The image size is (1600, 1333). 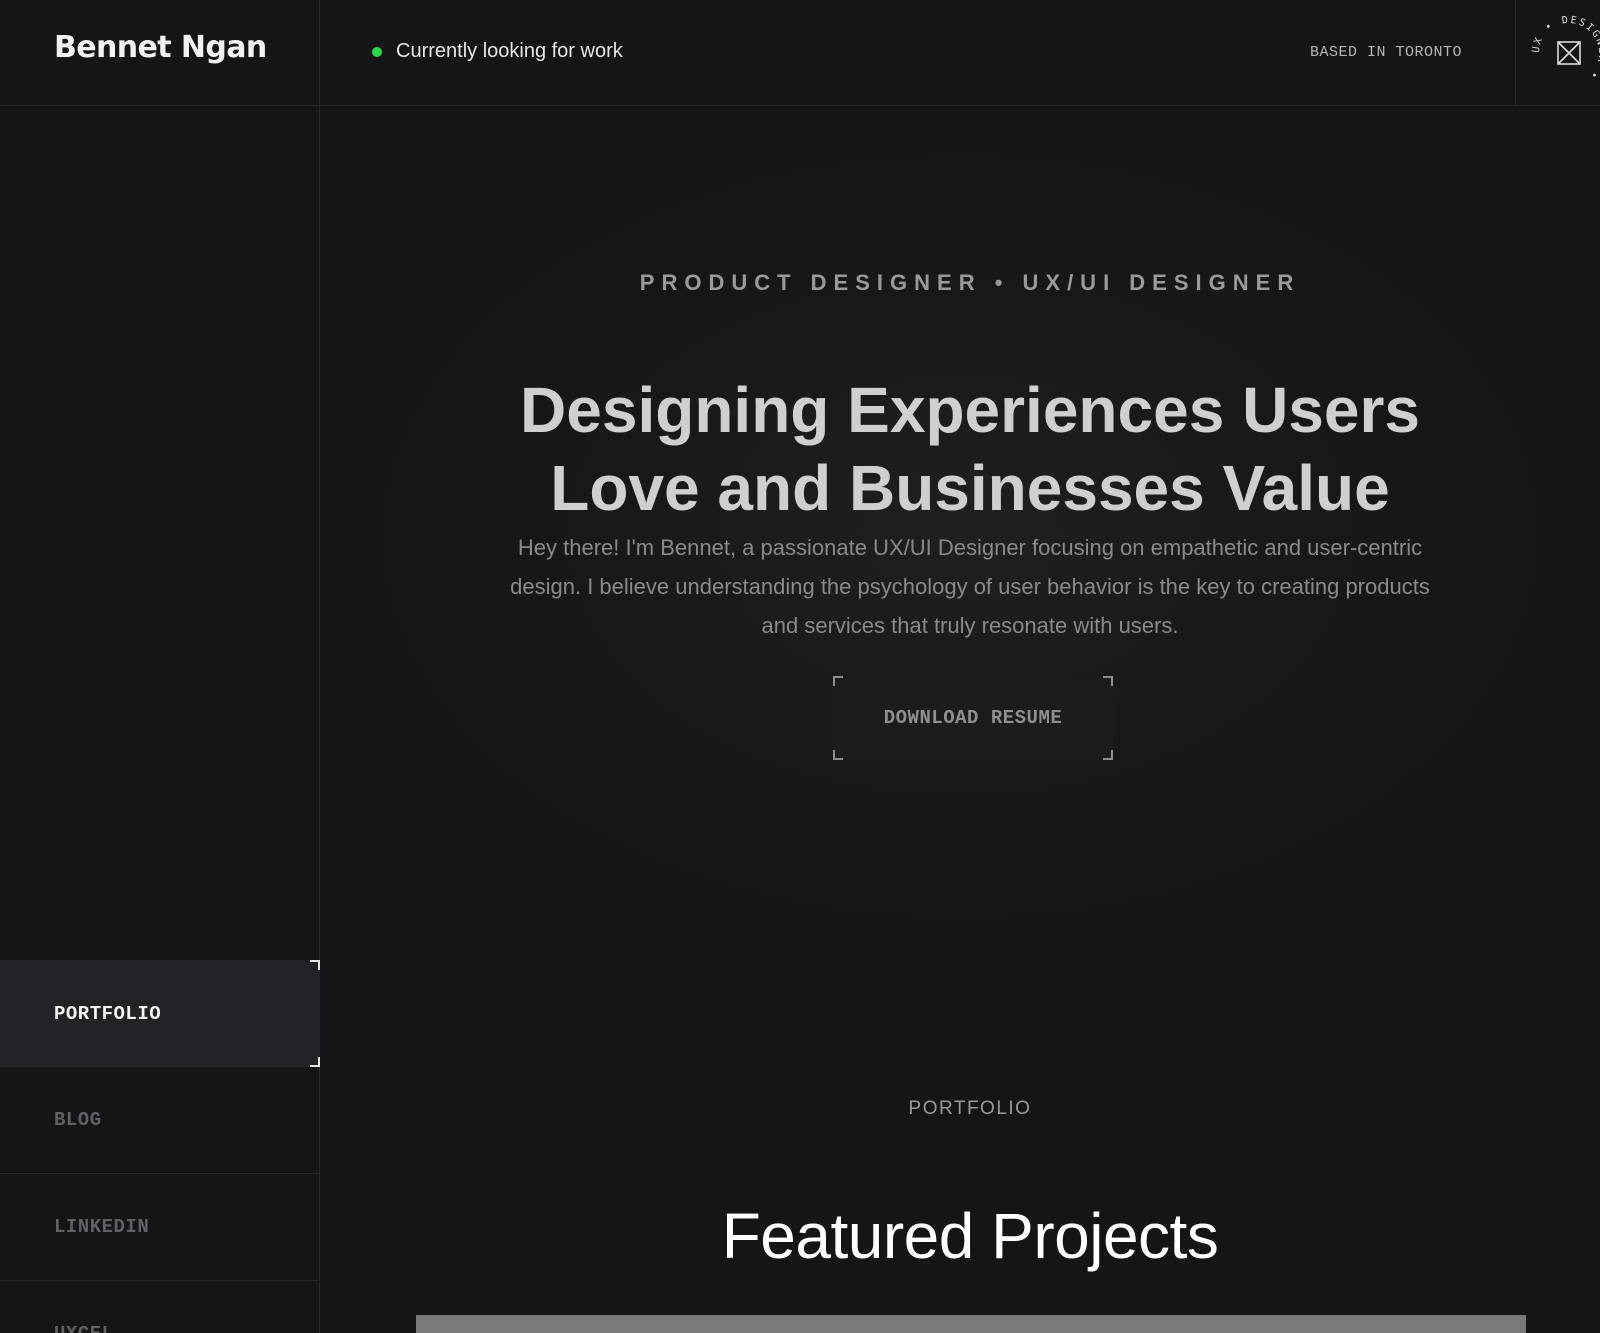 What do you see at coordinates (160, 47) in the screenshot?
I see `brand-logo-link: Bennet Ngan` at bounding box center [160, 47].